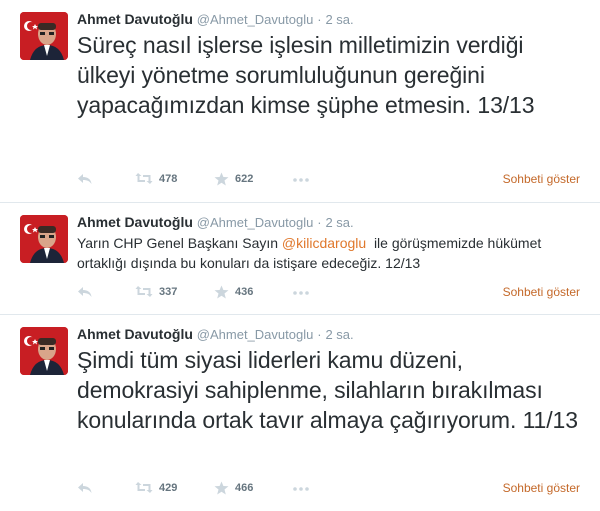  What do you see at coordinates (156, 178) in the screenshot?
I see `retweet-button: 478` at bounding box center [156, 178].